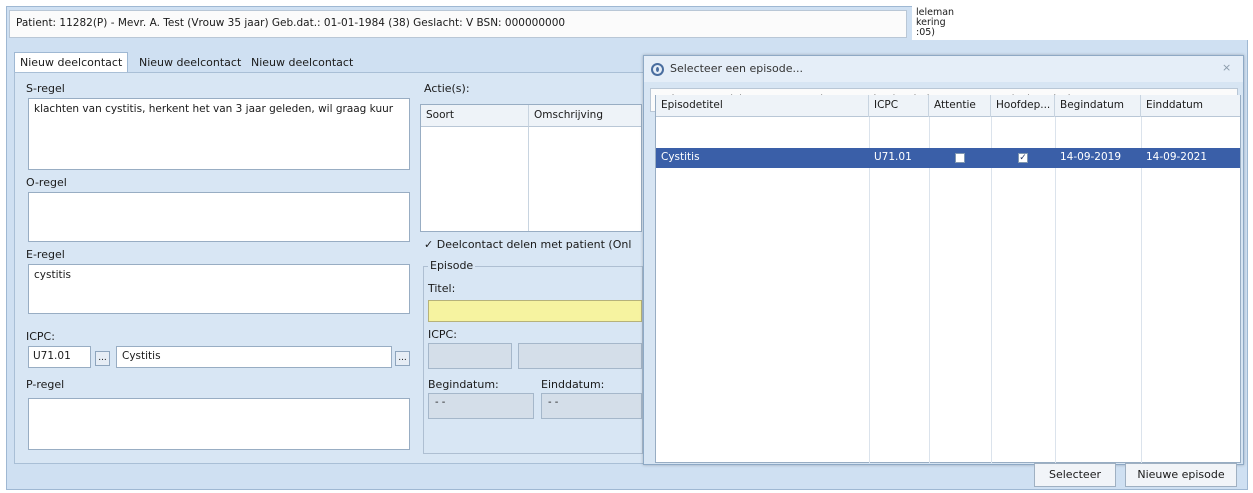 Image resolution: width=1253 pixels, height=493 pixels. What do you see at coordinates (447, 88) in the screenshot?
I see `actions-label: Actie(s):` at bounding box center [447, 88].